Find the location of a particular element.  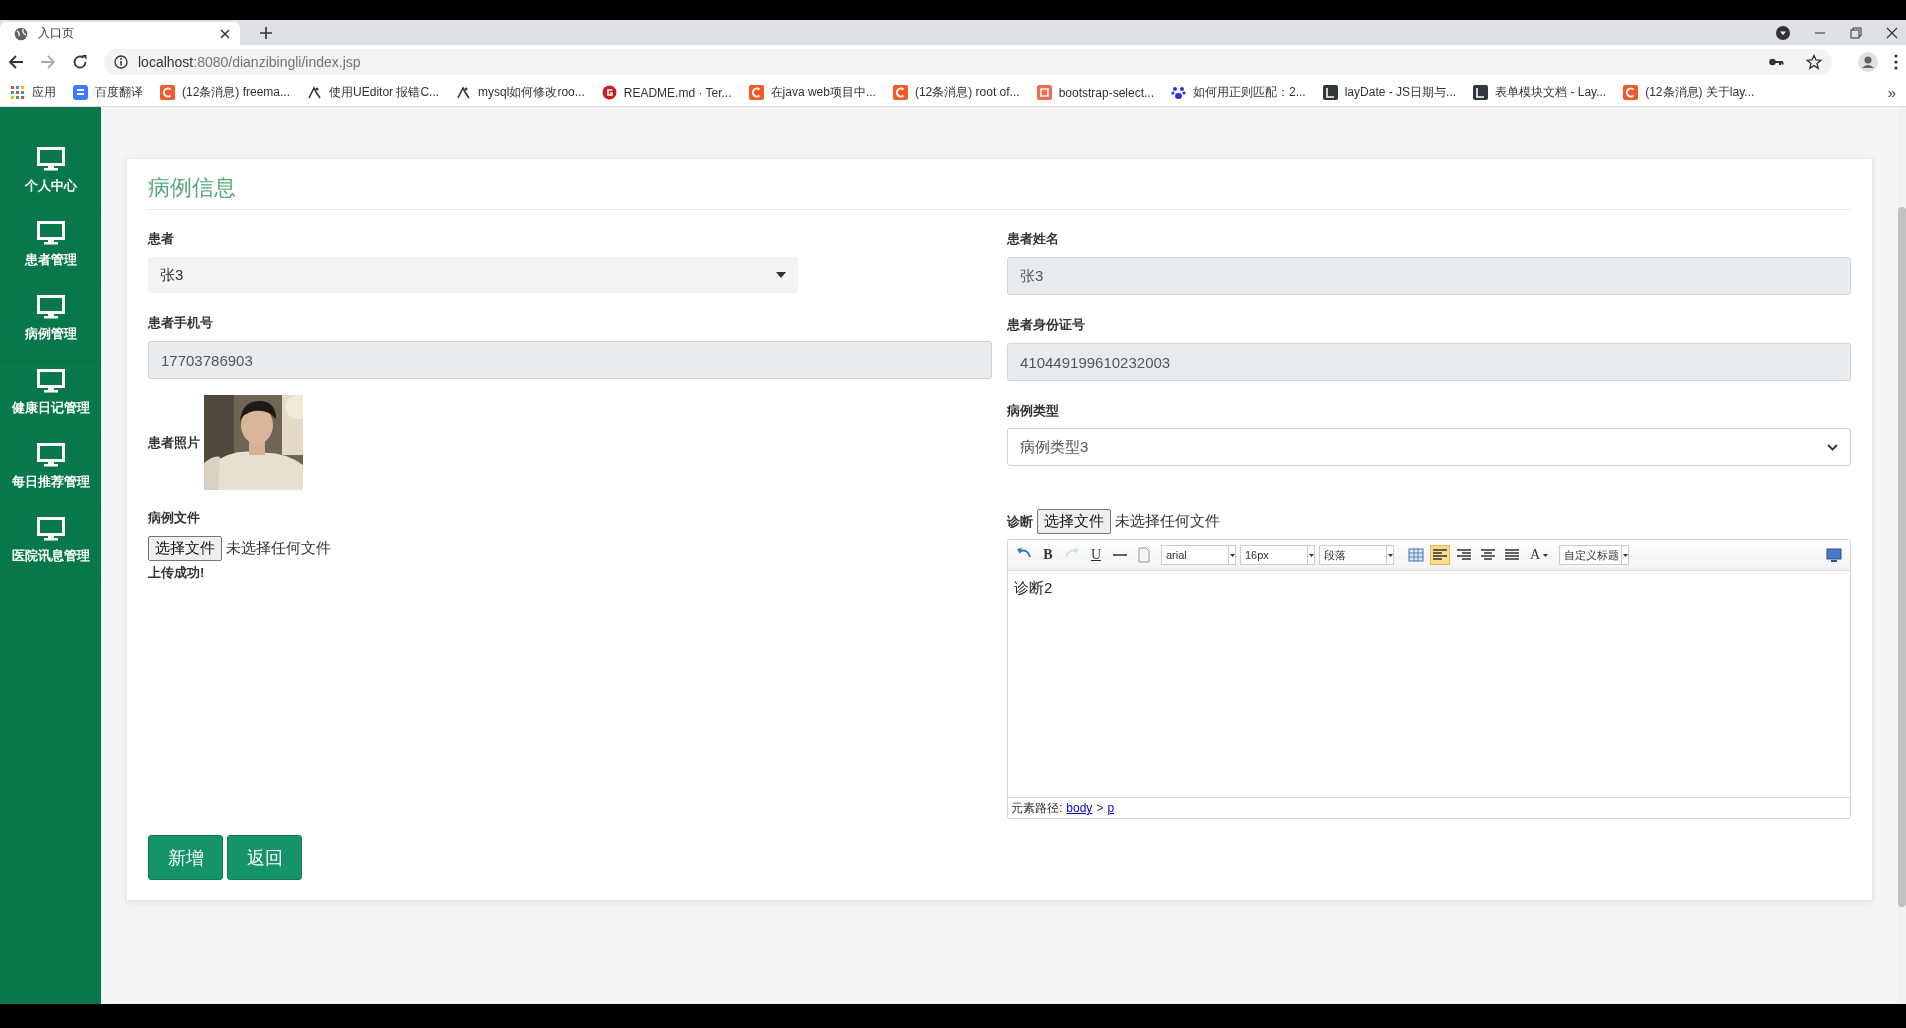

more-bookmarks-button: » is located at coordinates (1891, 92).